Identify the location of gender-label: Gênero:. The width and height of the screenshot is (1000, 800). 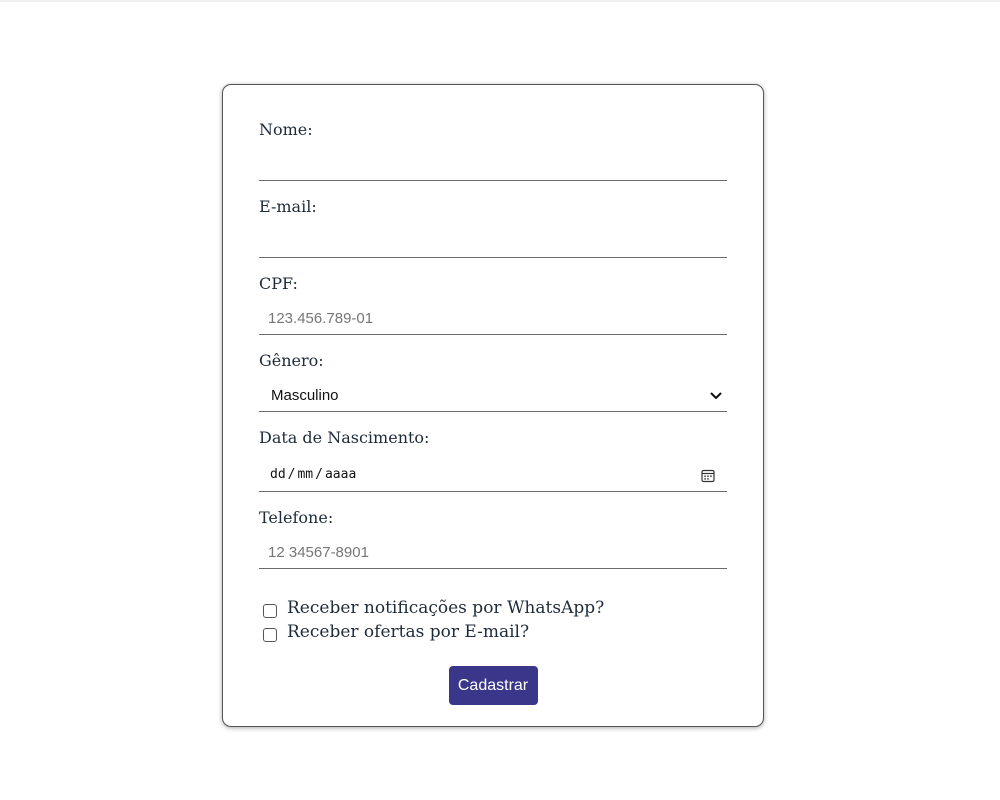
(291, 360).